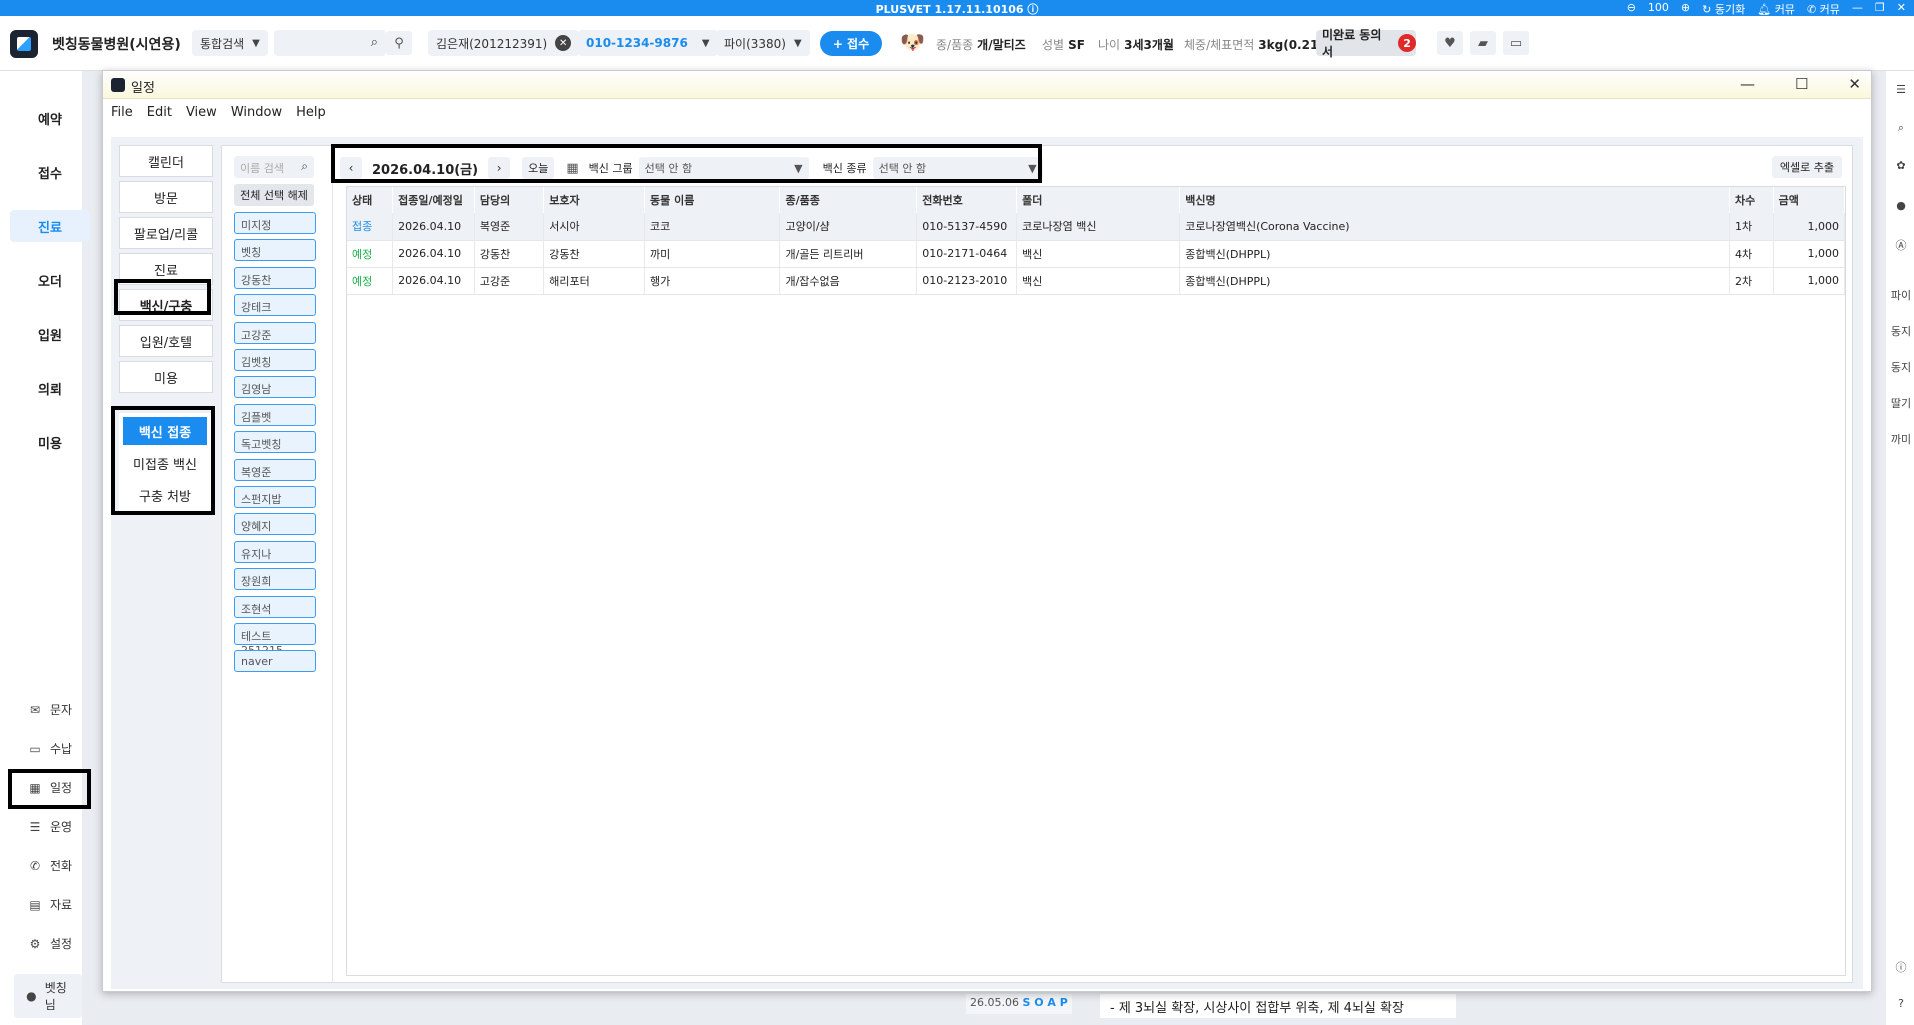  I want to click on nav-reception: 접수, so click(50, 172).